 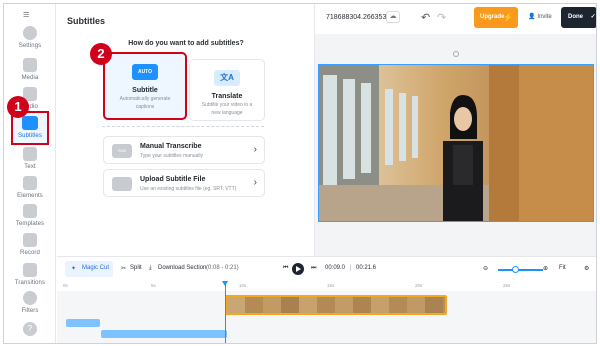 What do you see at coordinates (30, 283) in the screenshot?
I see `sidebar-item-label: Transitions` at bounding box center [30, 283].